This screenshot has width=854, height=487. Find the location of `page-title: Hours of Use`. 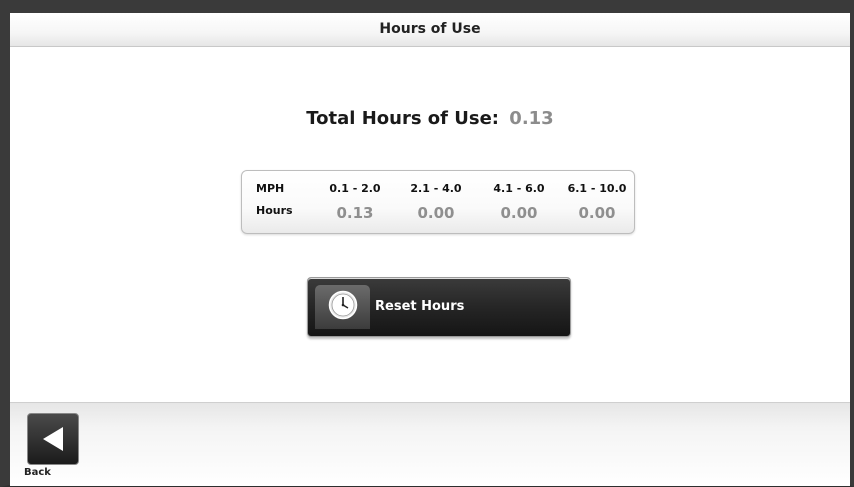

page-title: Hours of Use is located at coordinates (430, 30).